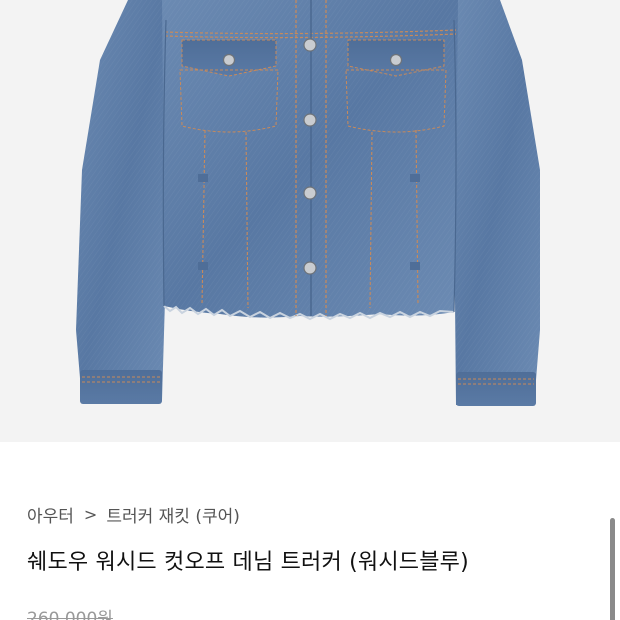  I want to click on breadcrumb-category: 아우터, so click(50, 514).